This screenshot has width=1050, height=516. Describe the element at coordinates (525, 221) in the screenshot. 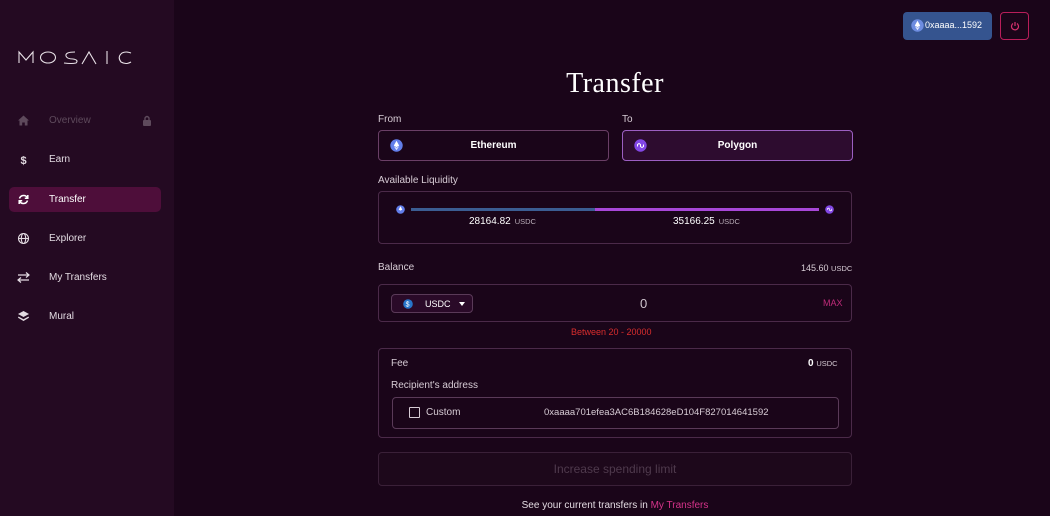

I see `liquidity-from-unit: USDC` at that location.